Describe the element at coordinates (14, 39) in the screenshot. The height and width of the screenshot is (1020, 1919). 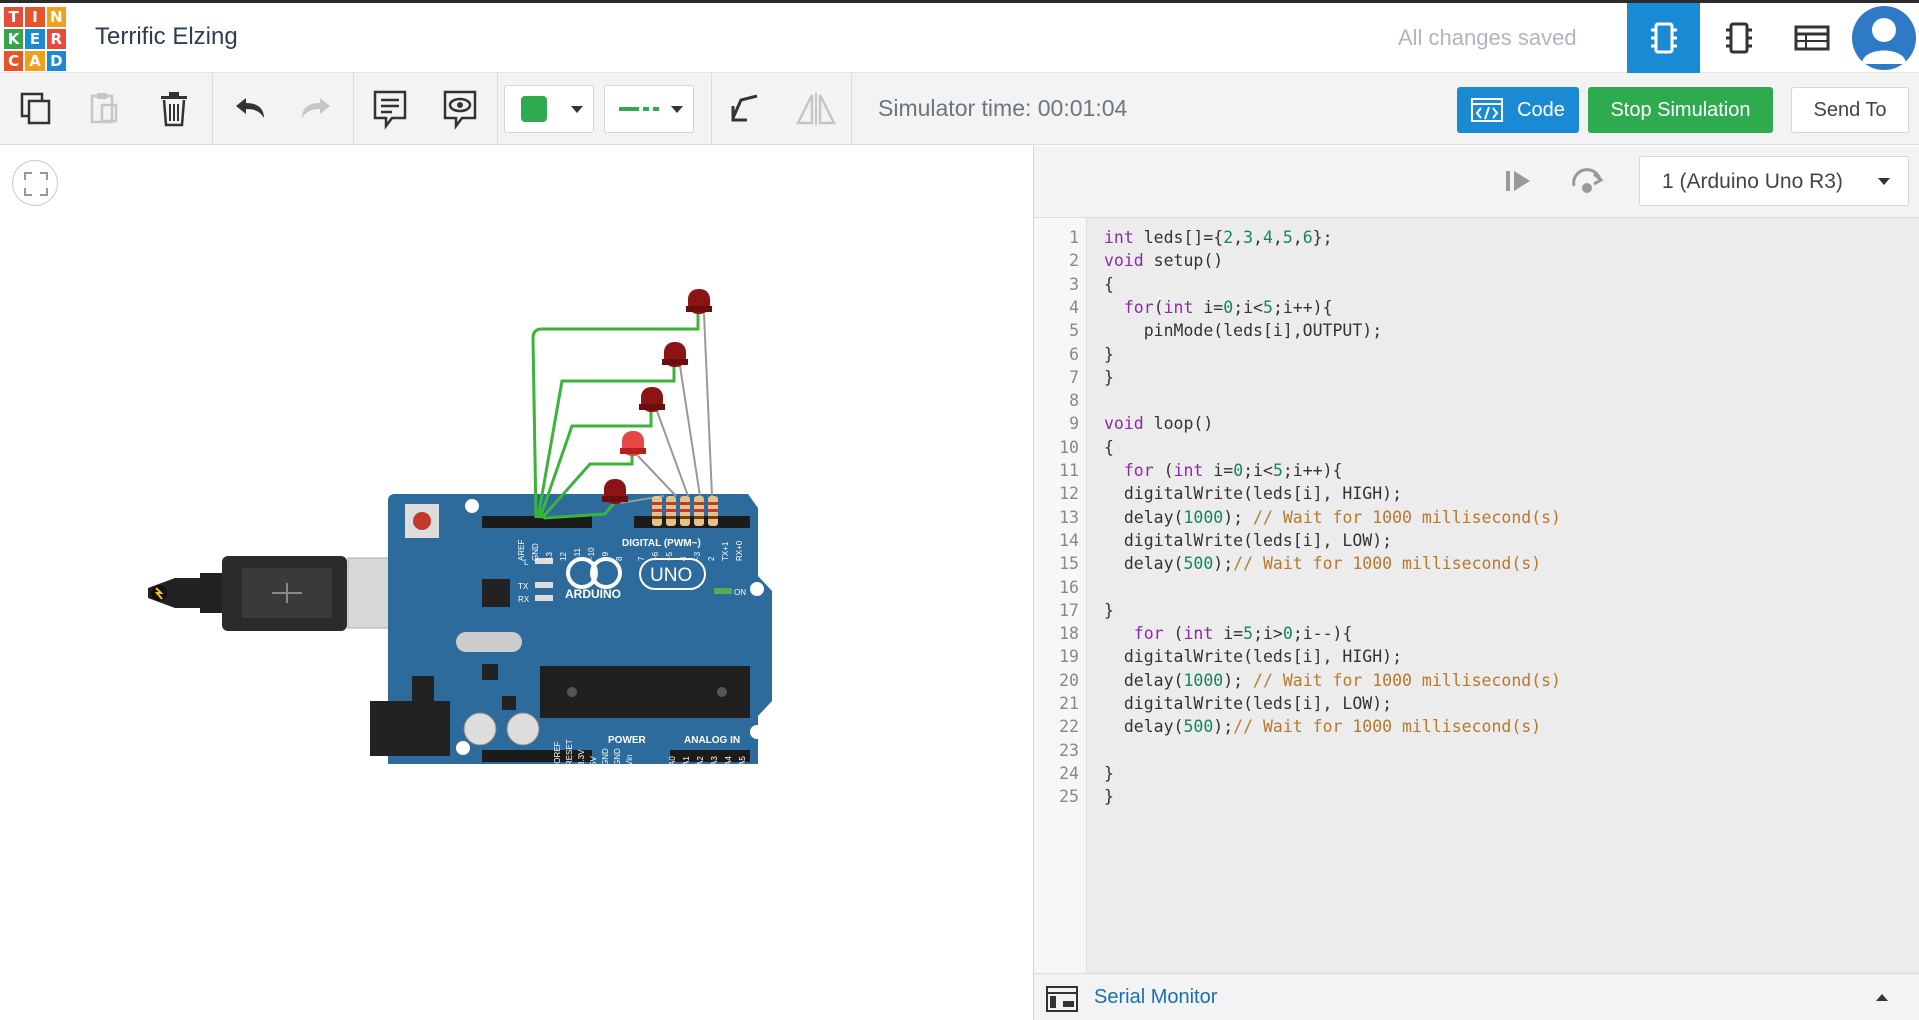
I see `logo-letter: K` at that location.